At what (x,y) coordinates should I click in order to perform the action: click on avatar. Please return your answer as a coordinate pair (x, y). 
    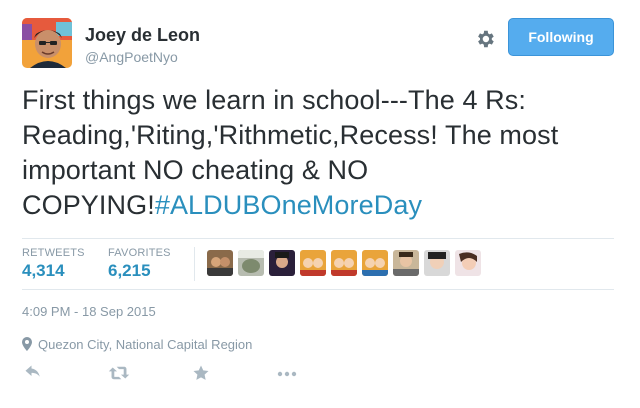
    Looking at the image, I should click on (47, 43).